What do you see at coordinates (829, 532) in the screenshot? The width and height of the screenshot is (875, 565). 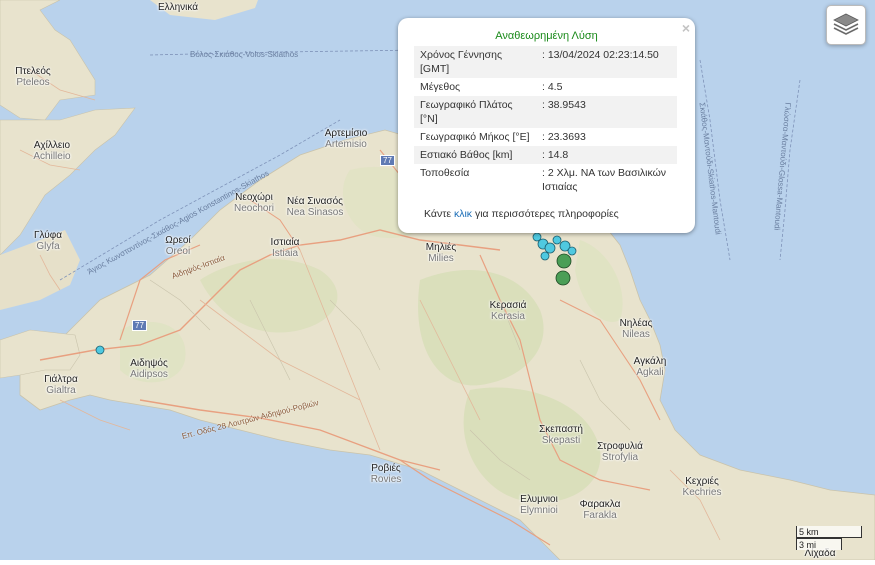 I see `scale-km: 5 km` at bounding box center [829, 532].